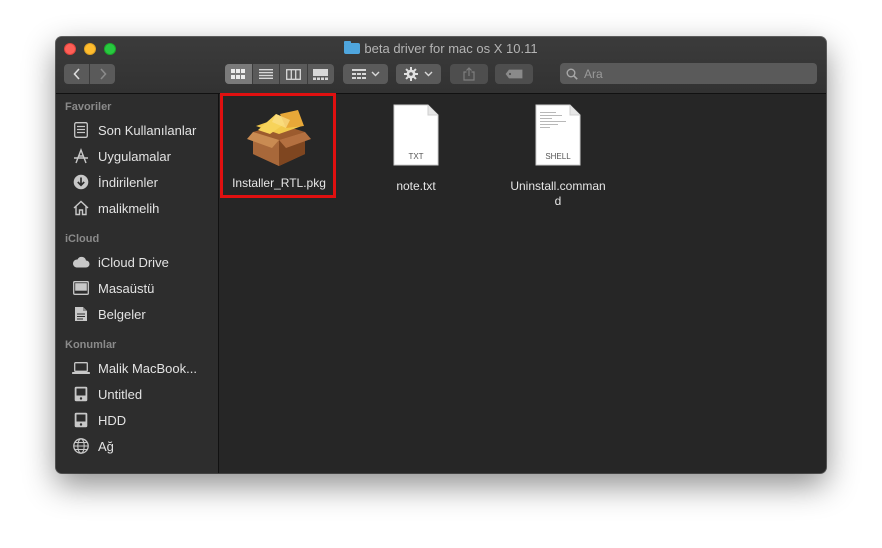  I want to click on documents-icon, so click(81, 314).